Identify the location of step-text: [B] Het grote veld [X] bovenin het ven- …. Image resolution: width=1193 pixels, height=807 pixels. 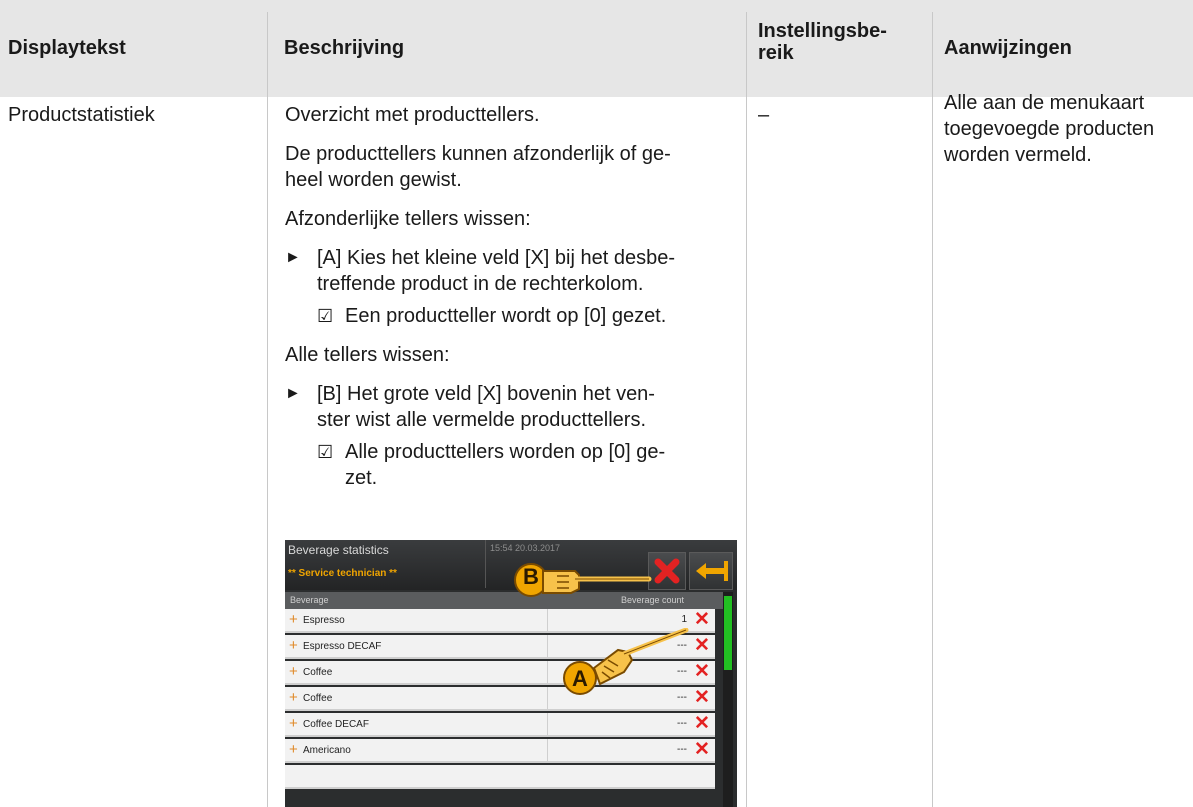
(486, 407).